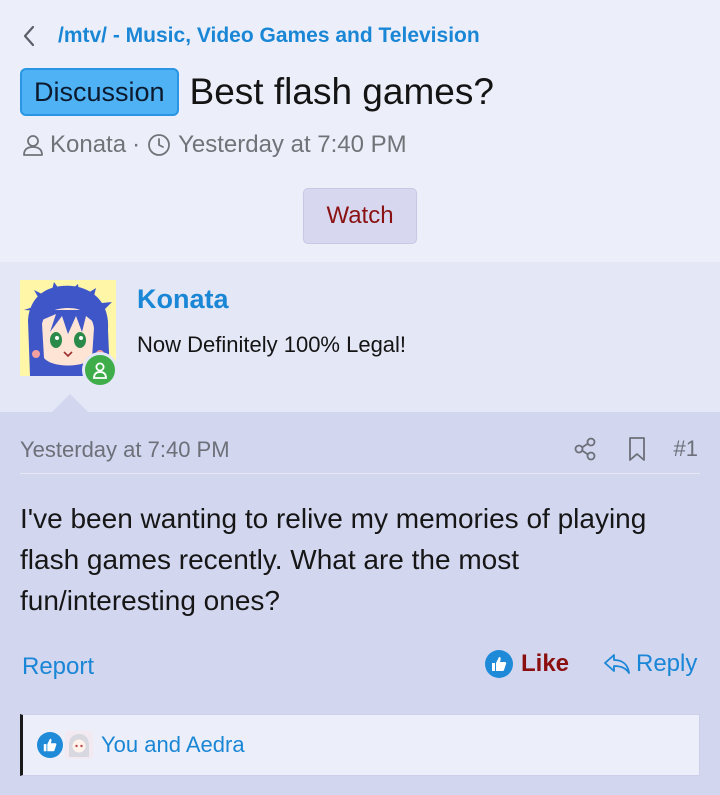  I want to click on reactions-link: You and Aedra, so click(173, 745).